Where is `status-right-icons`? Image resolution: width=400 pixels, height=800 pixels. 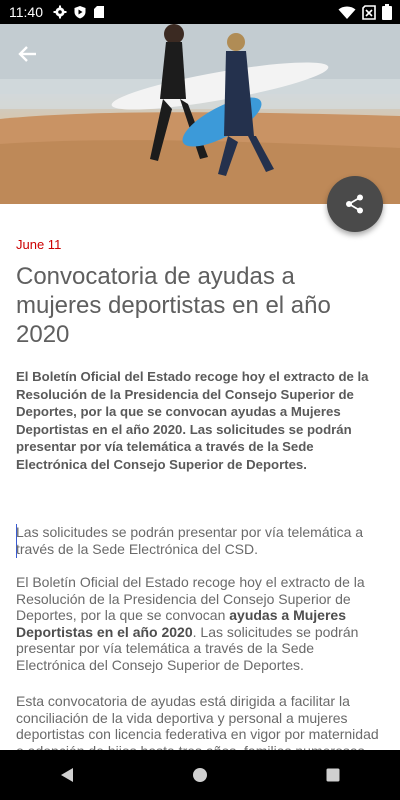
status-right-icons is located at coordinates (365, 12).